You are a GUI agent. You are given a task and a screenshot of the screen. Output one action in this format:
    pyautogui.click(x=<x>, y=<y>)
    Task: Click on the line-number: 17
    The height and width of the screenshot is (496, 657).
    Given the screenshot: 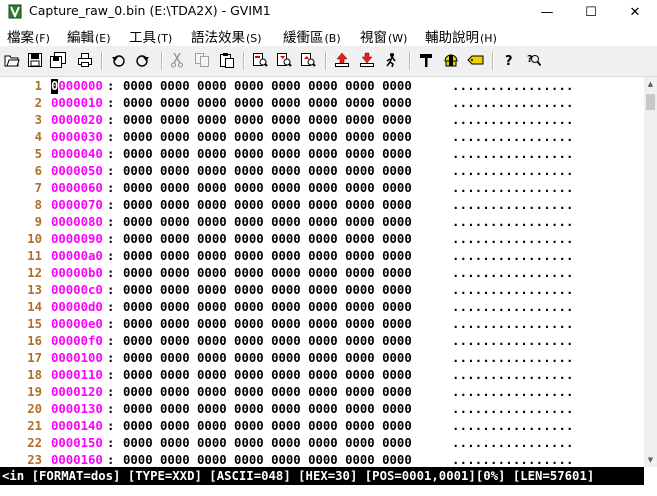 What is the action you would take?
    pyautogui.click(x=34, y=358)
    